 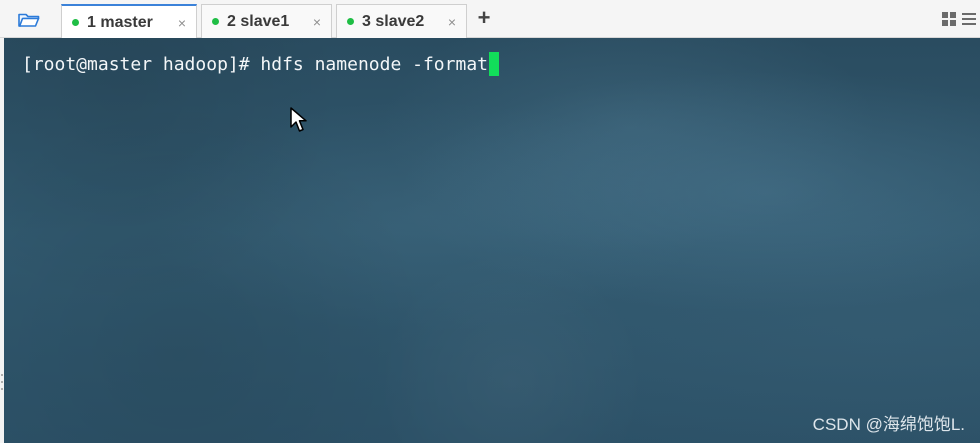 What do you see at coordinates (258, 21) in the screenshot?
I see `tab-label: 2 slave1` at bounding box center [258, 21].